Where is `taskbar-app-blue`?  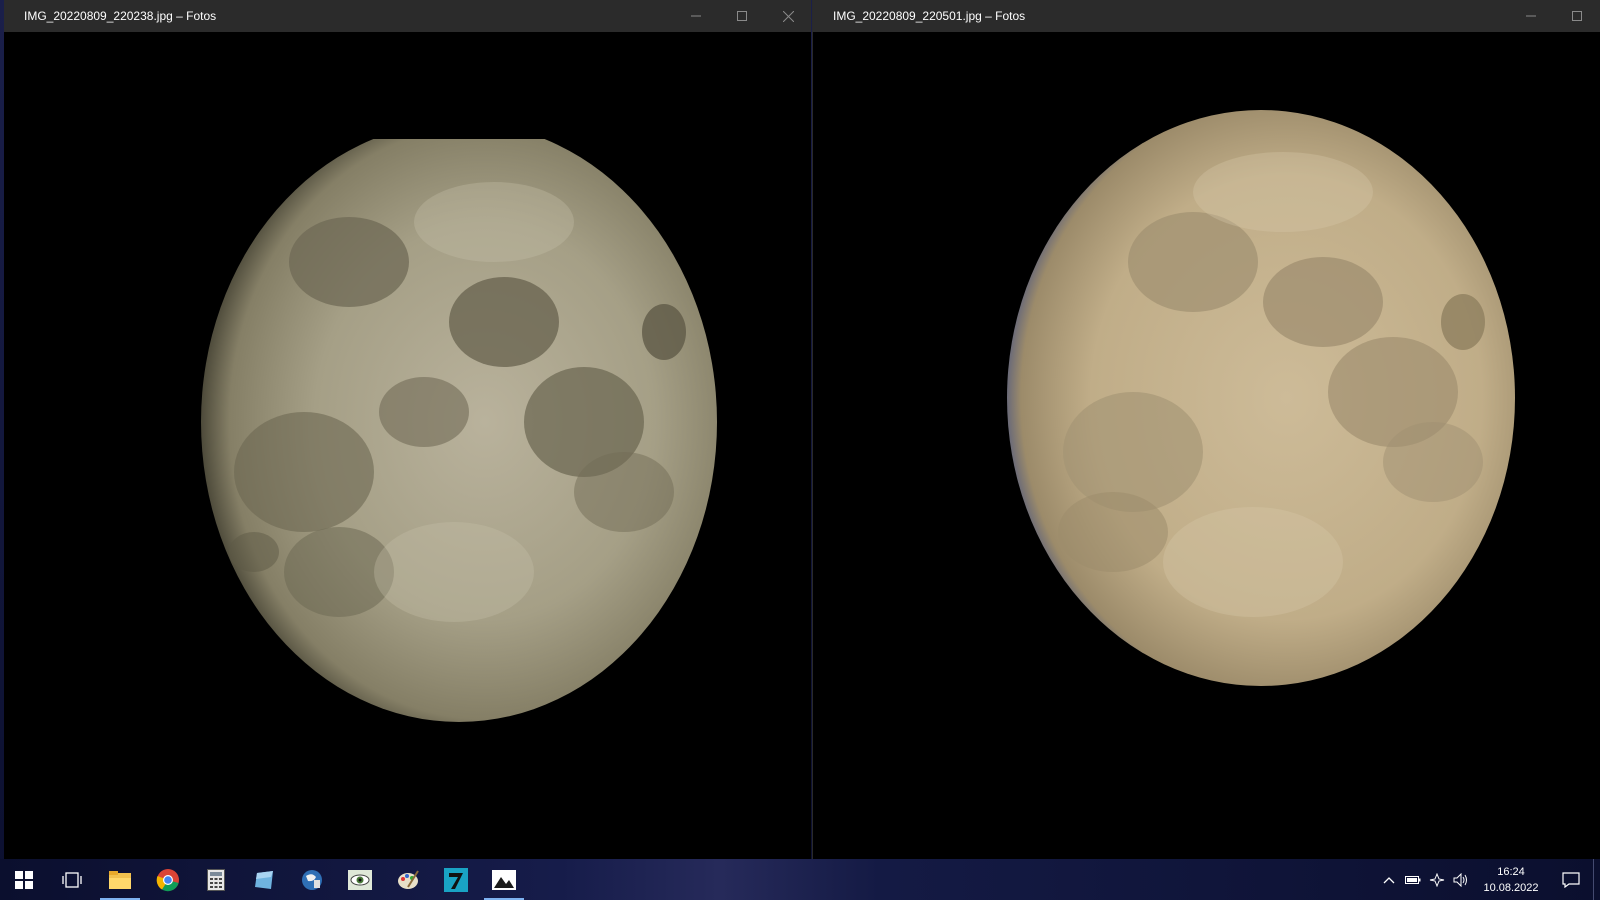 taskbar-app-blue is located at coordinates (264, 879).